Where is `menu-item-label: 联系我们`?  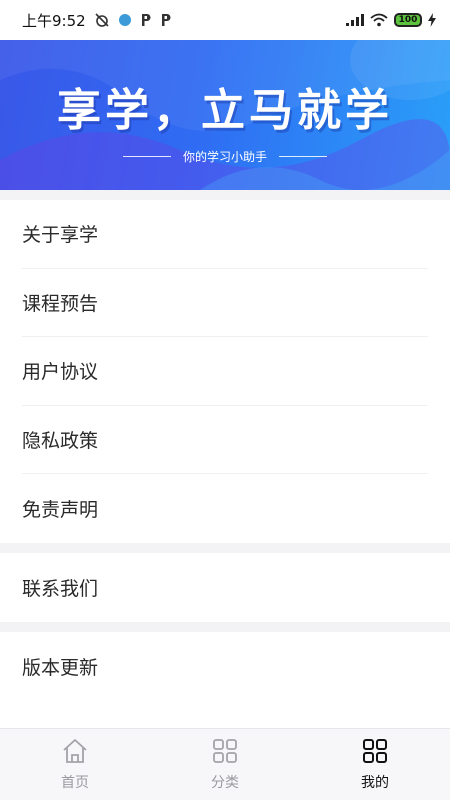 menu-item-label: 联系我们 is located at coordinates (60, 588).